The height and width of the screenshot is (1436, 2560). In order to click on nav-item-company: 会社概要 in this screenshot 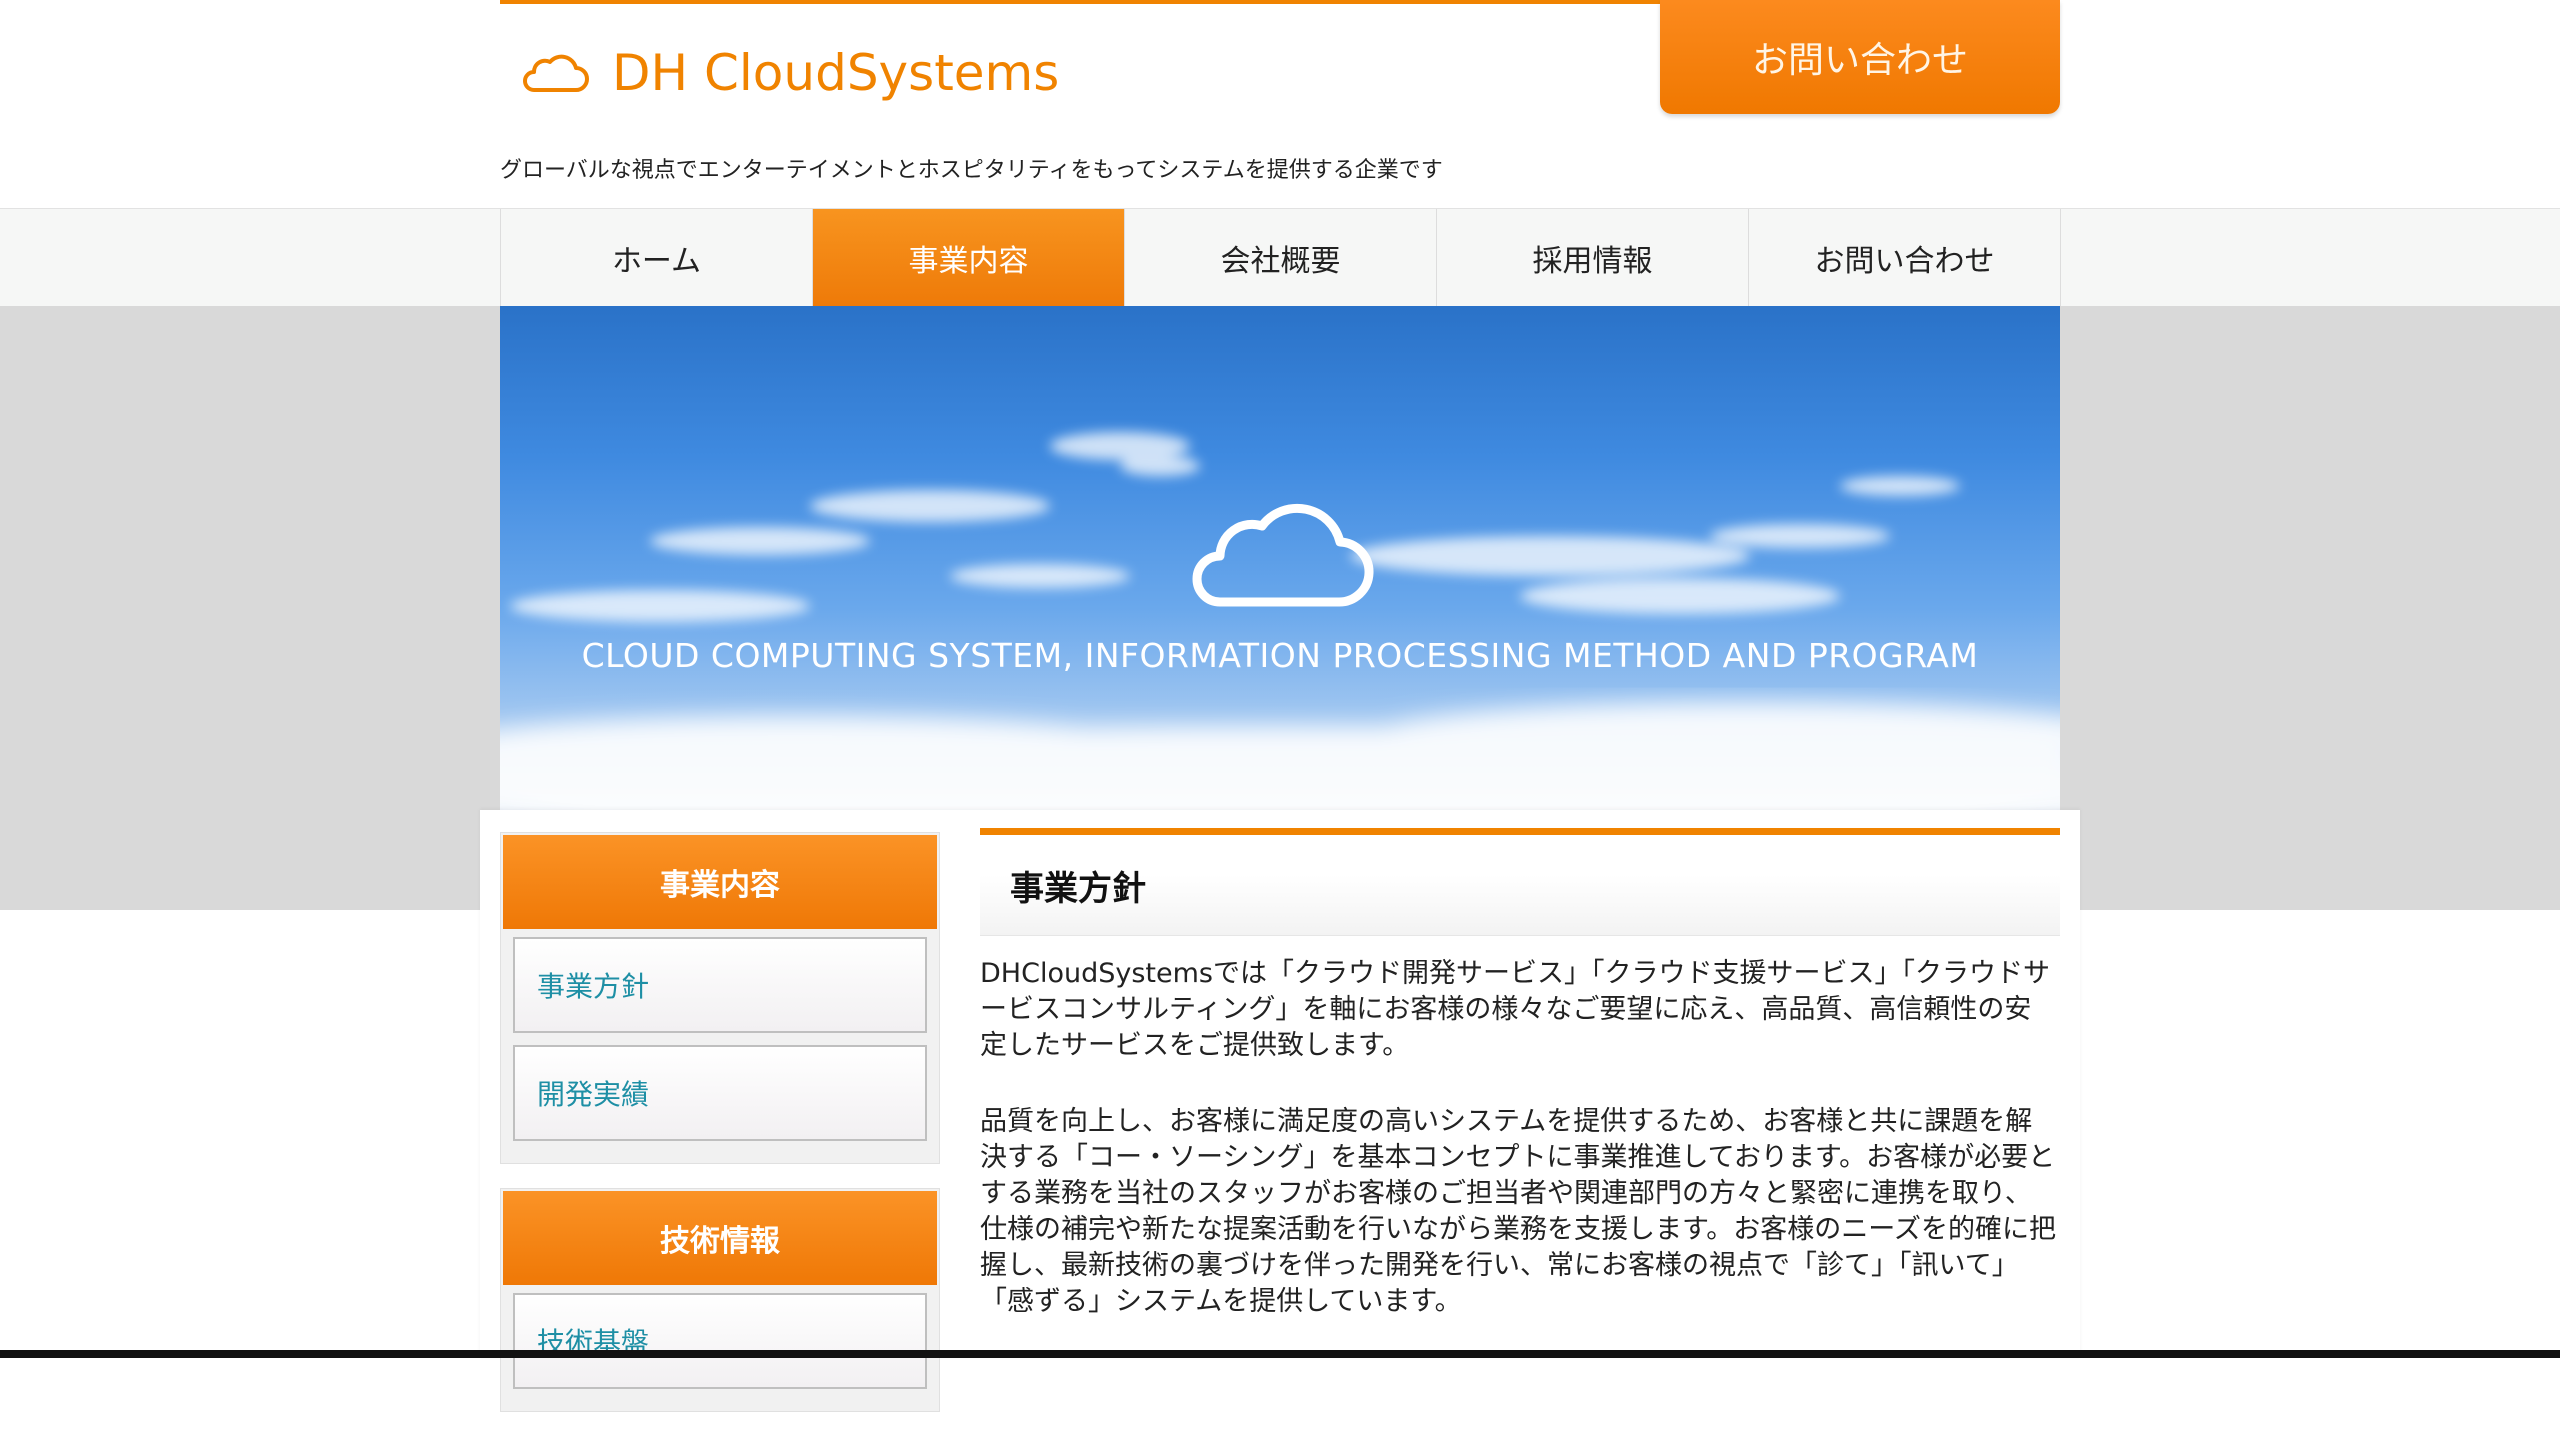, I will do `click(1281, 258)`.